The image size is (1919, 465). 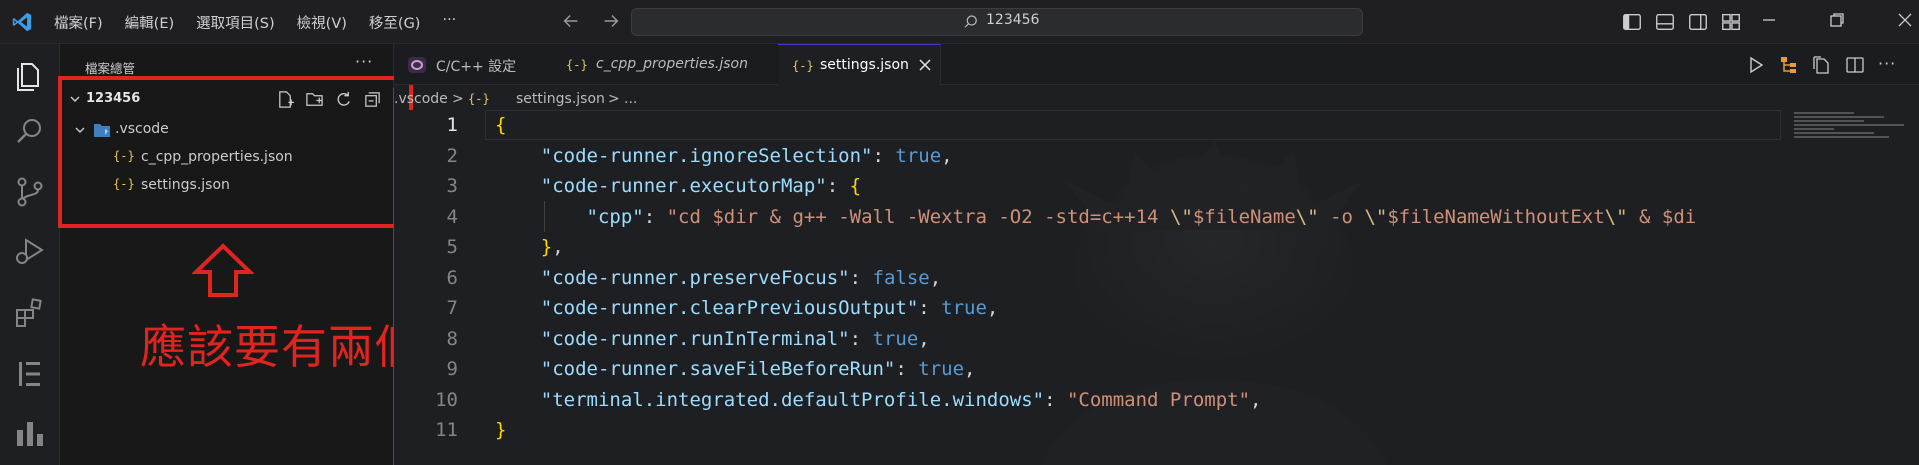 What do you see at coordinates (501, 125) in the screenshot?
I see `code-token: {` at bounding box center [501, 125].